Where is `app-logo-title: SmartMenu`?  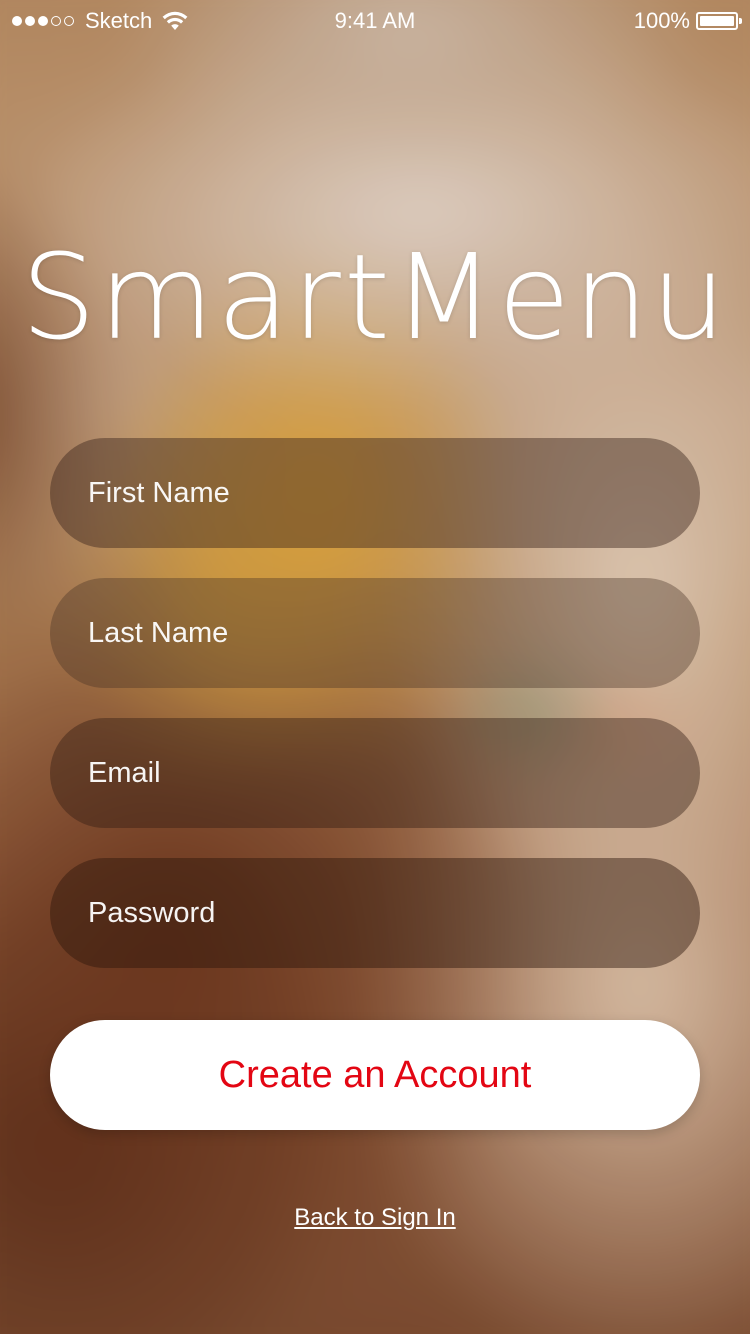 app-logo-title: SmartMenu is located at coordinates (375, 297).